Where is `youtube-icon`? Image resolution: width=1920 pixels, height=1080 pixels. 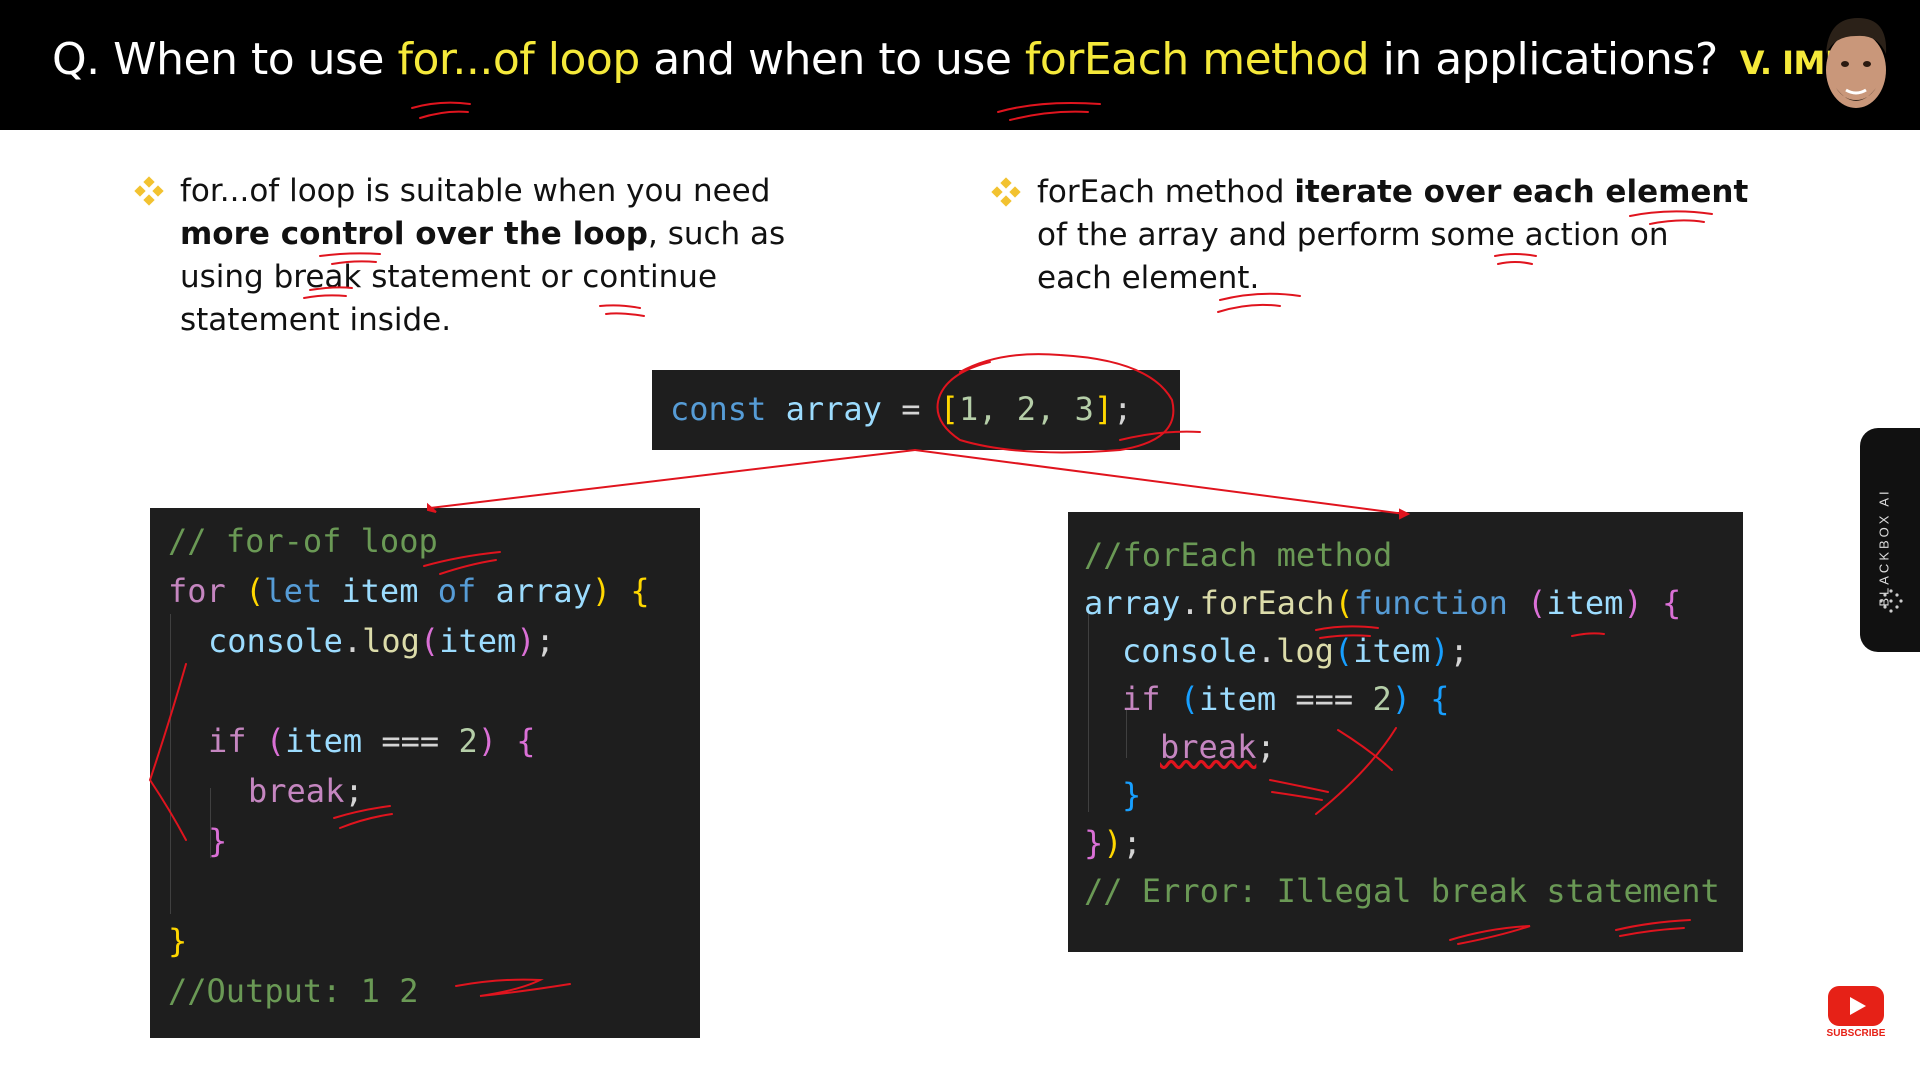 youtube-icon is located at coordinates (1856, 1006).